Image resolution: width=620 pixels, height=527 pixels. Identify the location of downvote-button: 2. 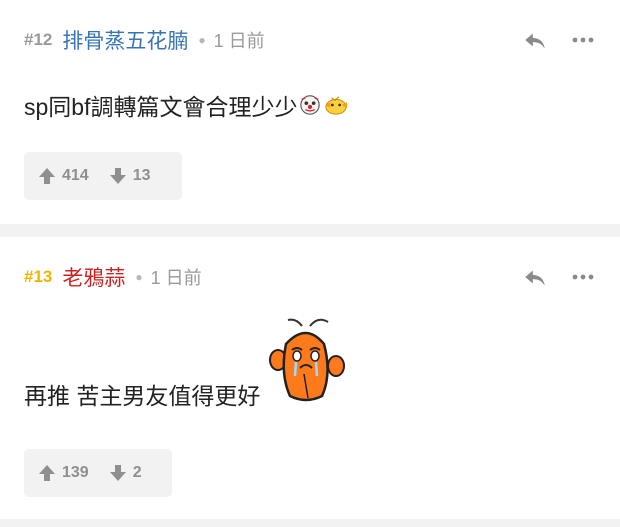
(125, 473).